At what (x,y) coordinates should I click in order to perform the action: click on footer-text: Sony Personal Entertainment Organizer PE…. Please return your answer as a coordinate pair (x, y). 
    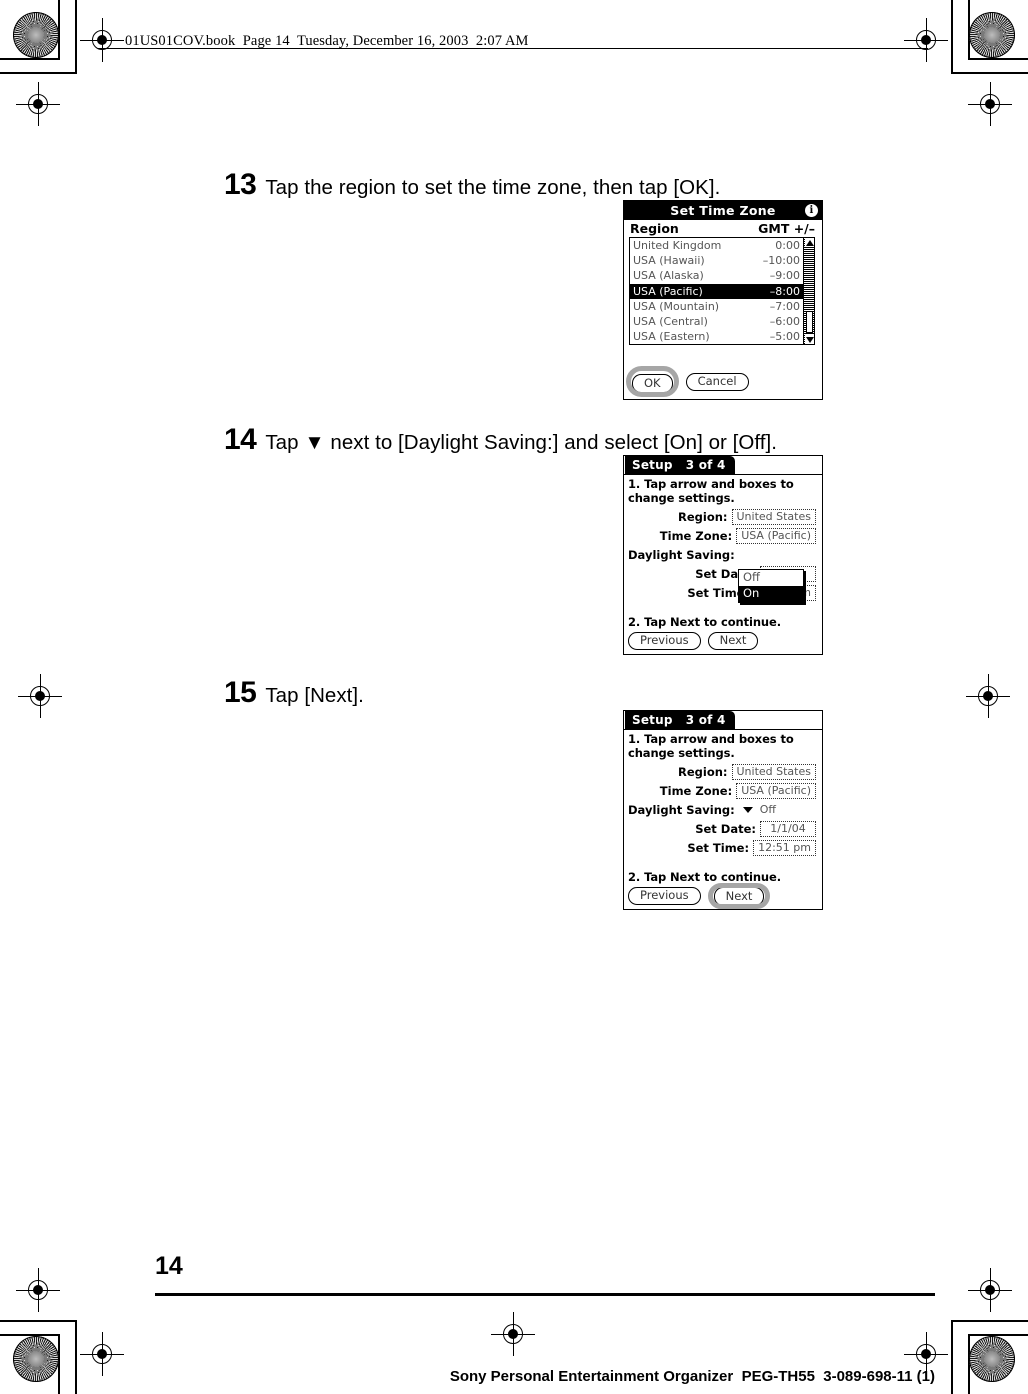
    Looking at the image, I should click on (692, 1376).